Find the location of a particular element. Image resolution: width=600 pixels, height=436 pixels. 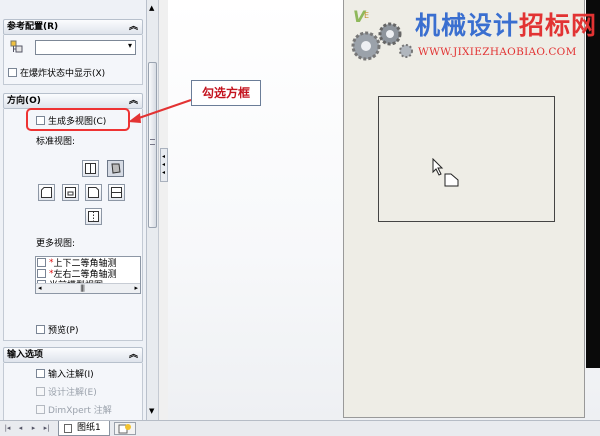

right-view-icon is located at coordinates (93, 192).